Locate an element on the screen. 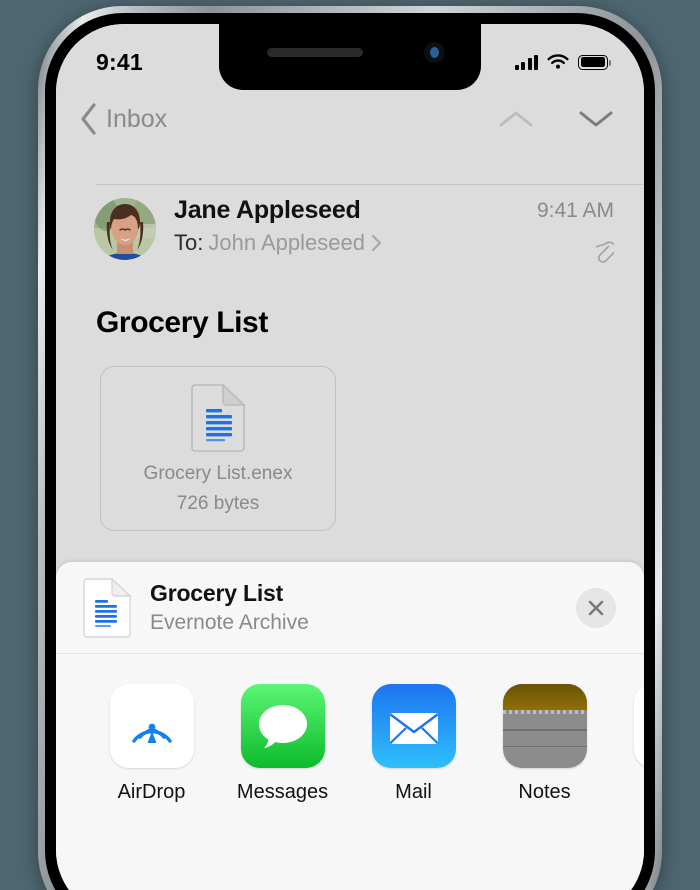  share-sheet-header: Grocery List Evernote Archive is located at coordinates (350, 608).